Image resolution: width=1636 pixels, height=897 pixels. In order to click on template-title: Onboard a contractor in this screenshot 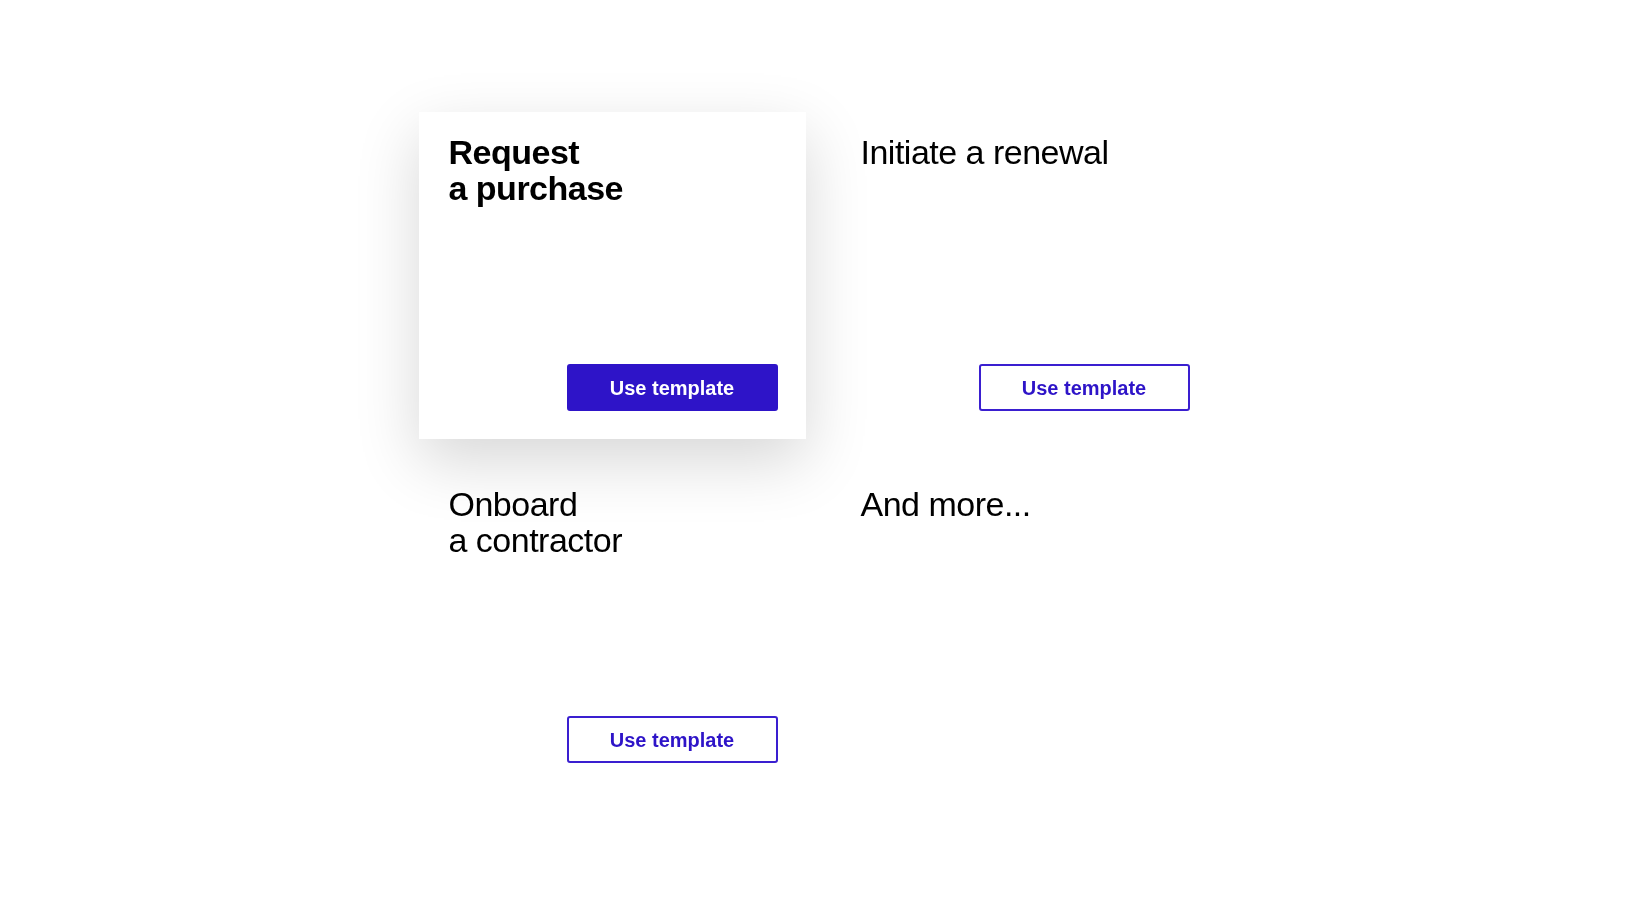, I will do `click(535, 522)`.